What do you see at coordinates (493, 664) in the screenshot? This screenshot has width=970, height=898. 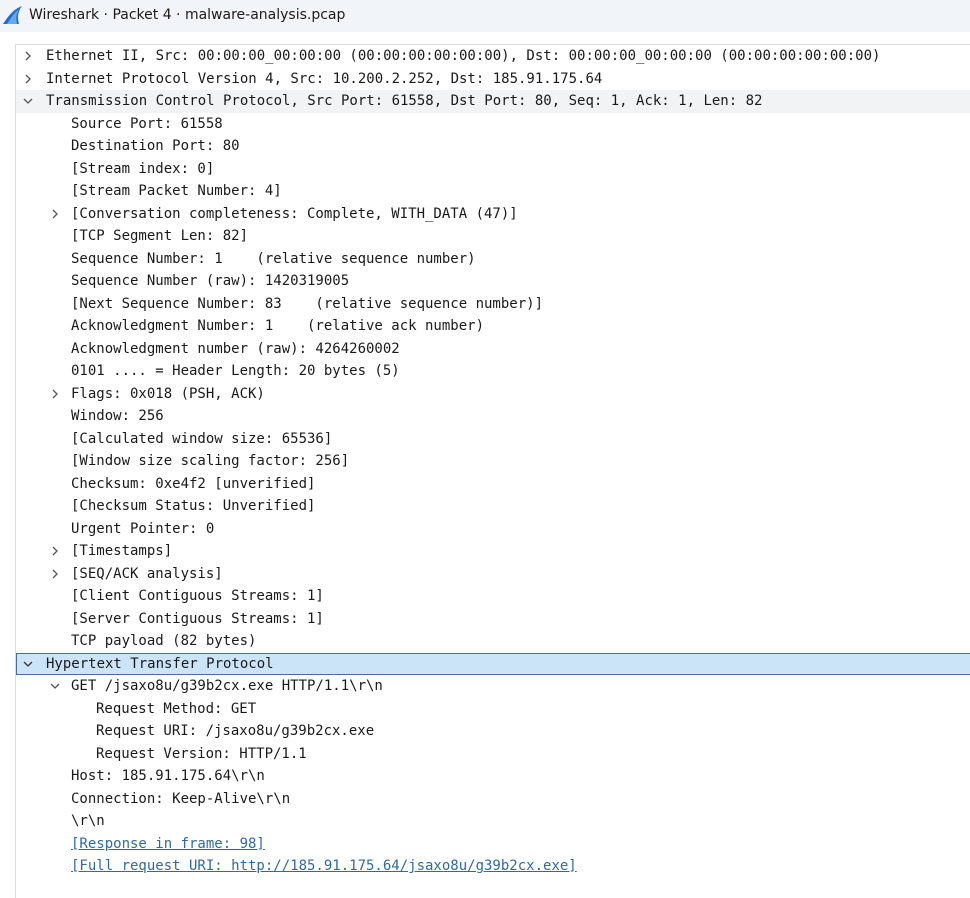 I see `tree-row-http: Hypertext Transfer Protocol` at bounding box center [493, 664].